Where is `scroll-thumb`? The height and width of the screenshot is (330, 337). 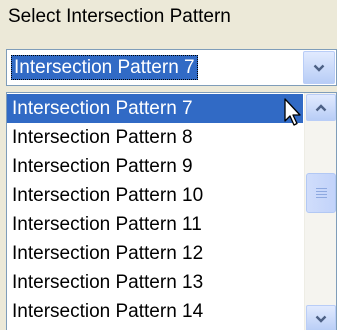
scroll-thumb is located at coordinates (321, 193).